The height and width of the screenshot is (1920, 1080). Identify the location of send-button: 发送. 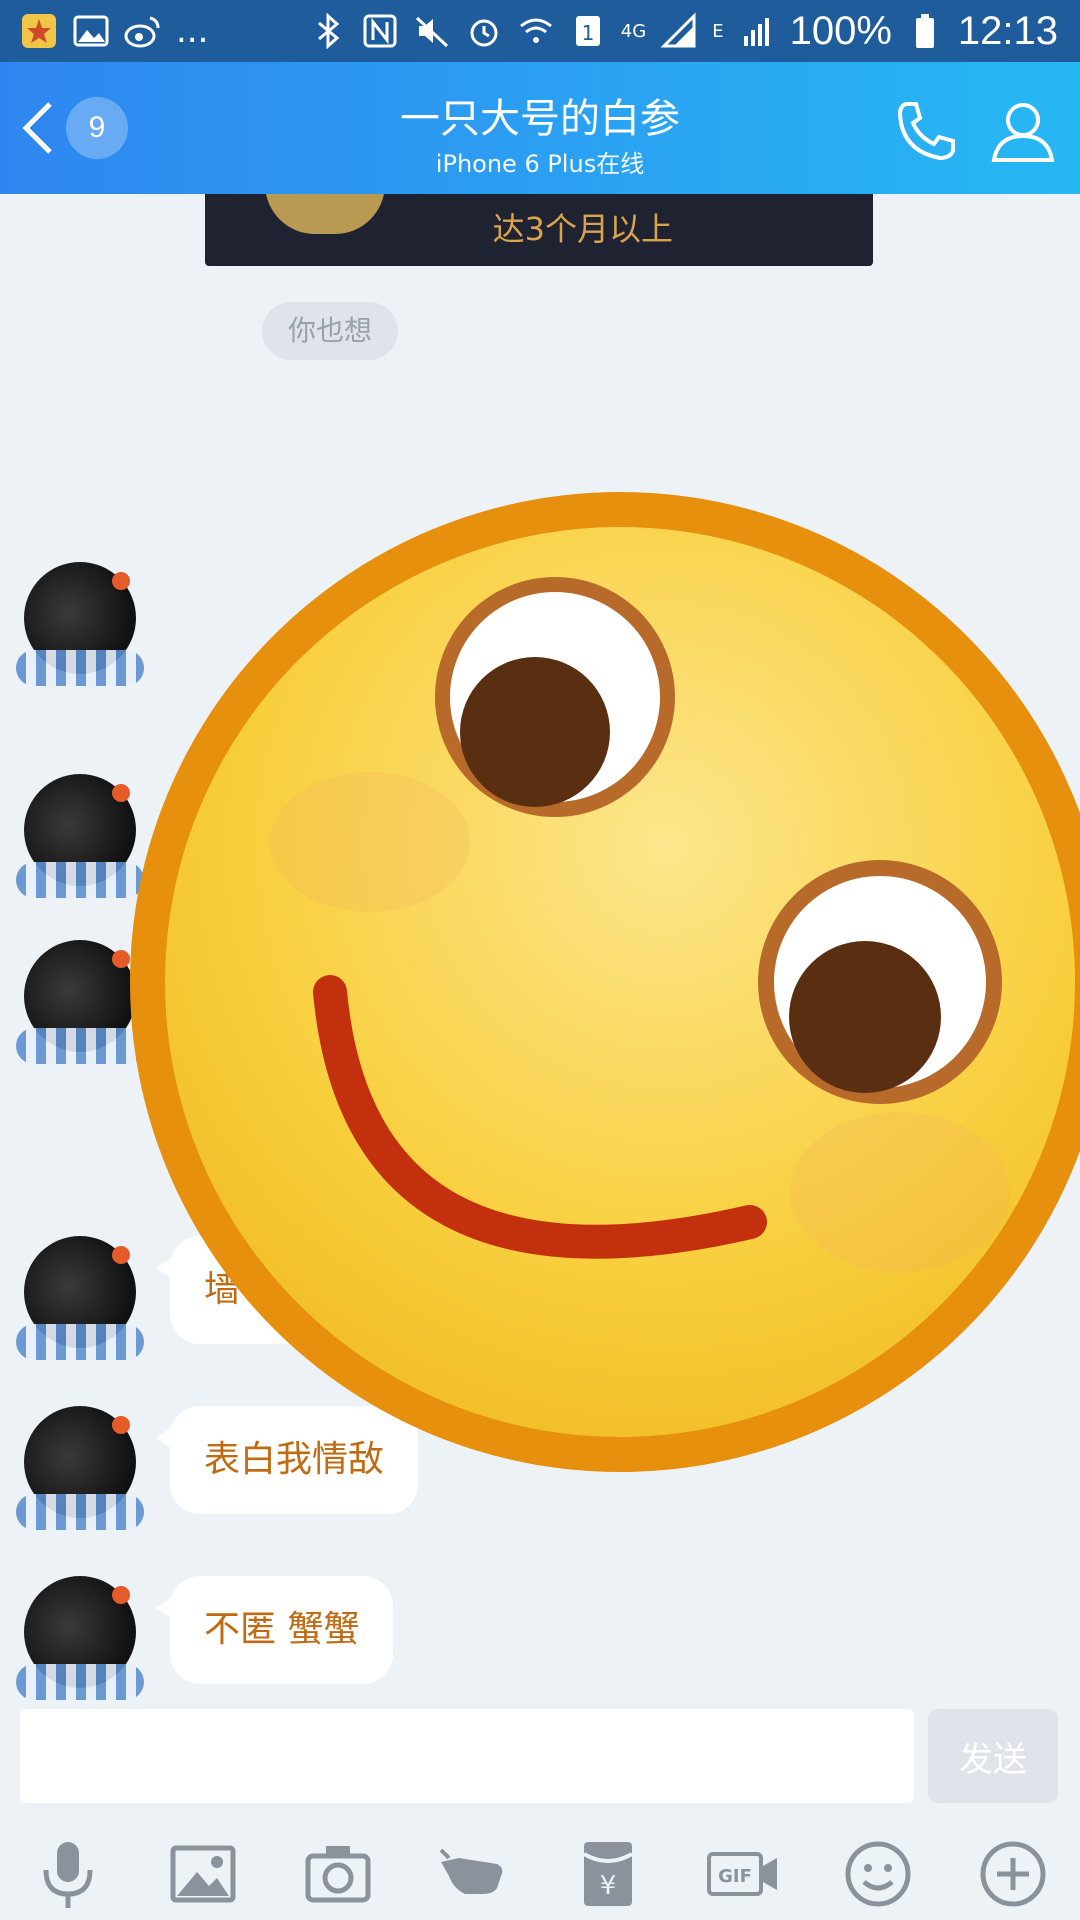
(993, 1756).